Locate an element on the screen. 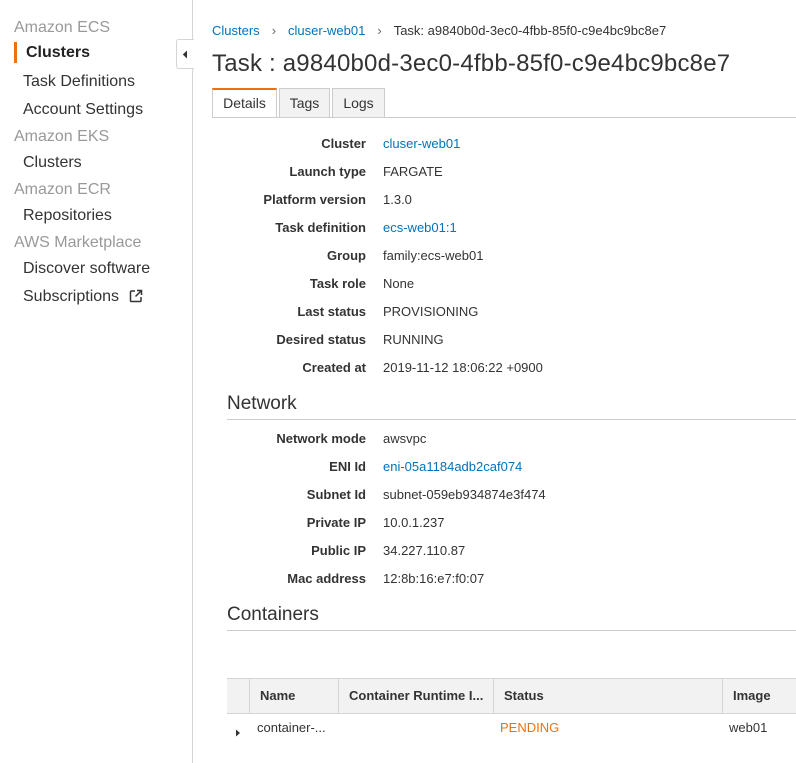  header-status: Status is located at coordinates (607, 696).